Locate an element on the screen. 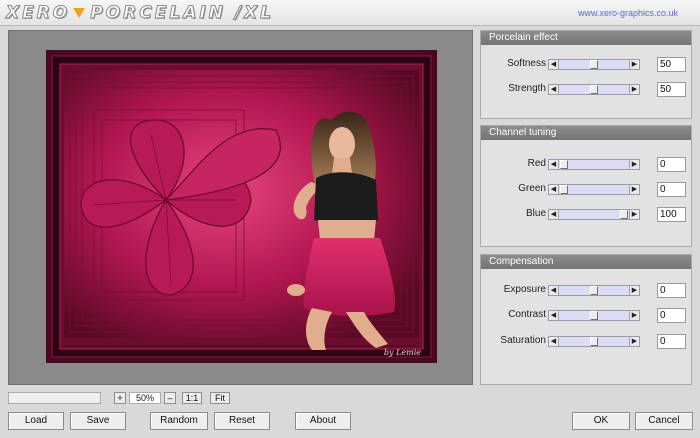 This screenshot has height=438, width=700. cancel-button: Cancel is located at coordinates (664, 421).